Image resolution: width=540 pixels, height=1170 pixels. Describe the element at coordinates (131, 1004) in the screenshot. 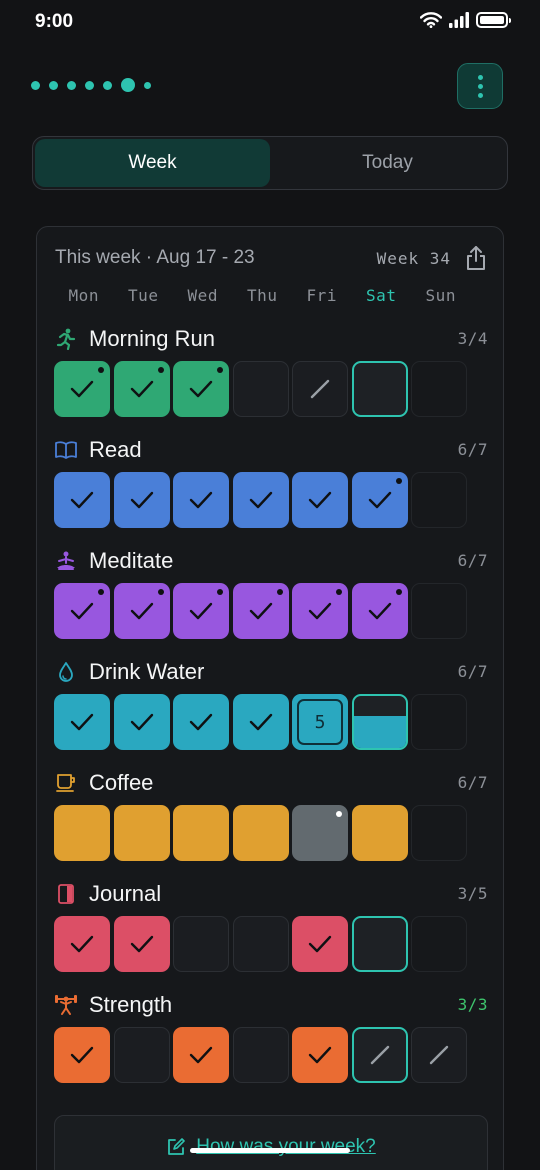

I see `habit-name: Strength` at that location.